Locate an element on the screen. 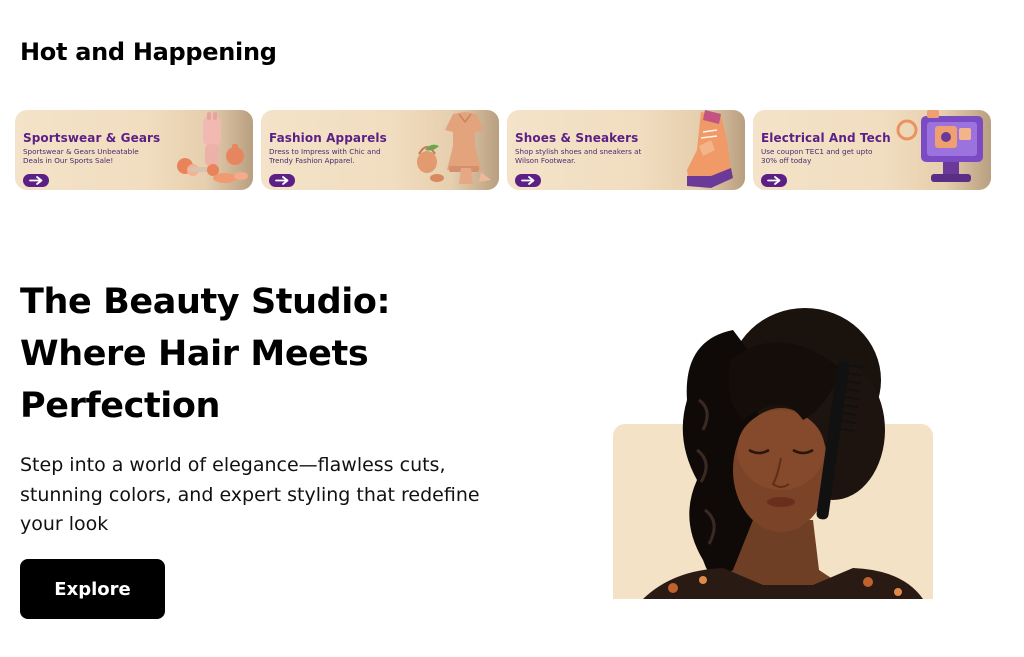 This screenshot has height=657, width=1024. sneaker-icon is located at coordinates (710, 149).